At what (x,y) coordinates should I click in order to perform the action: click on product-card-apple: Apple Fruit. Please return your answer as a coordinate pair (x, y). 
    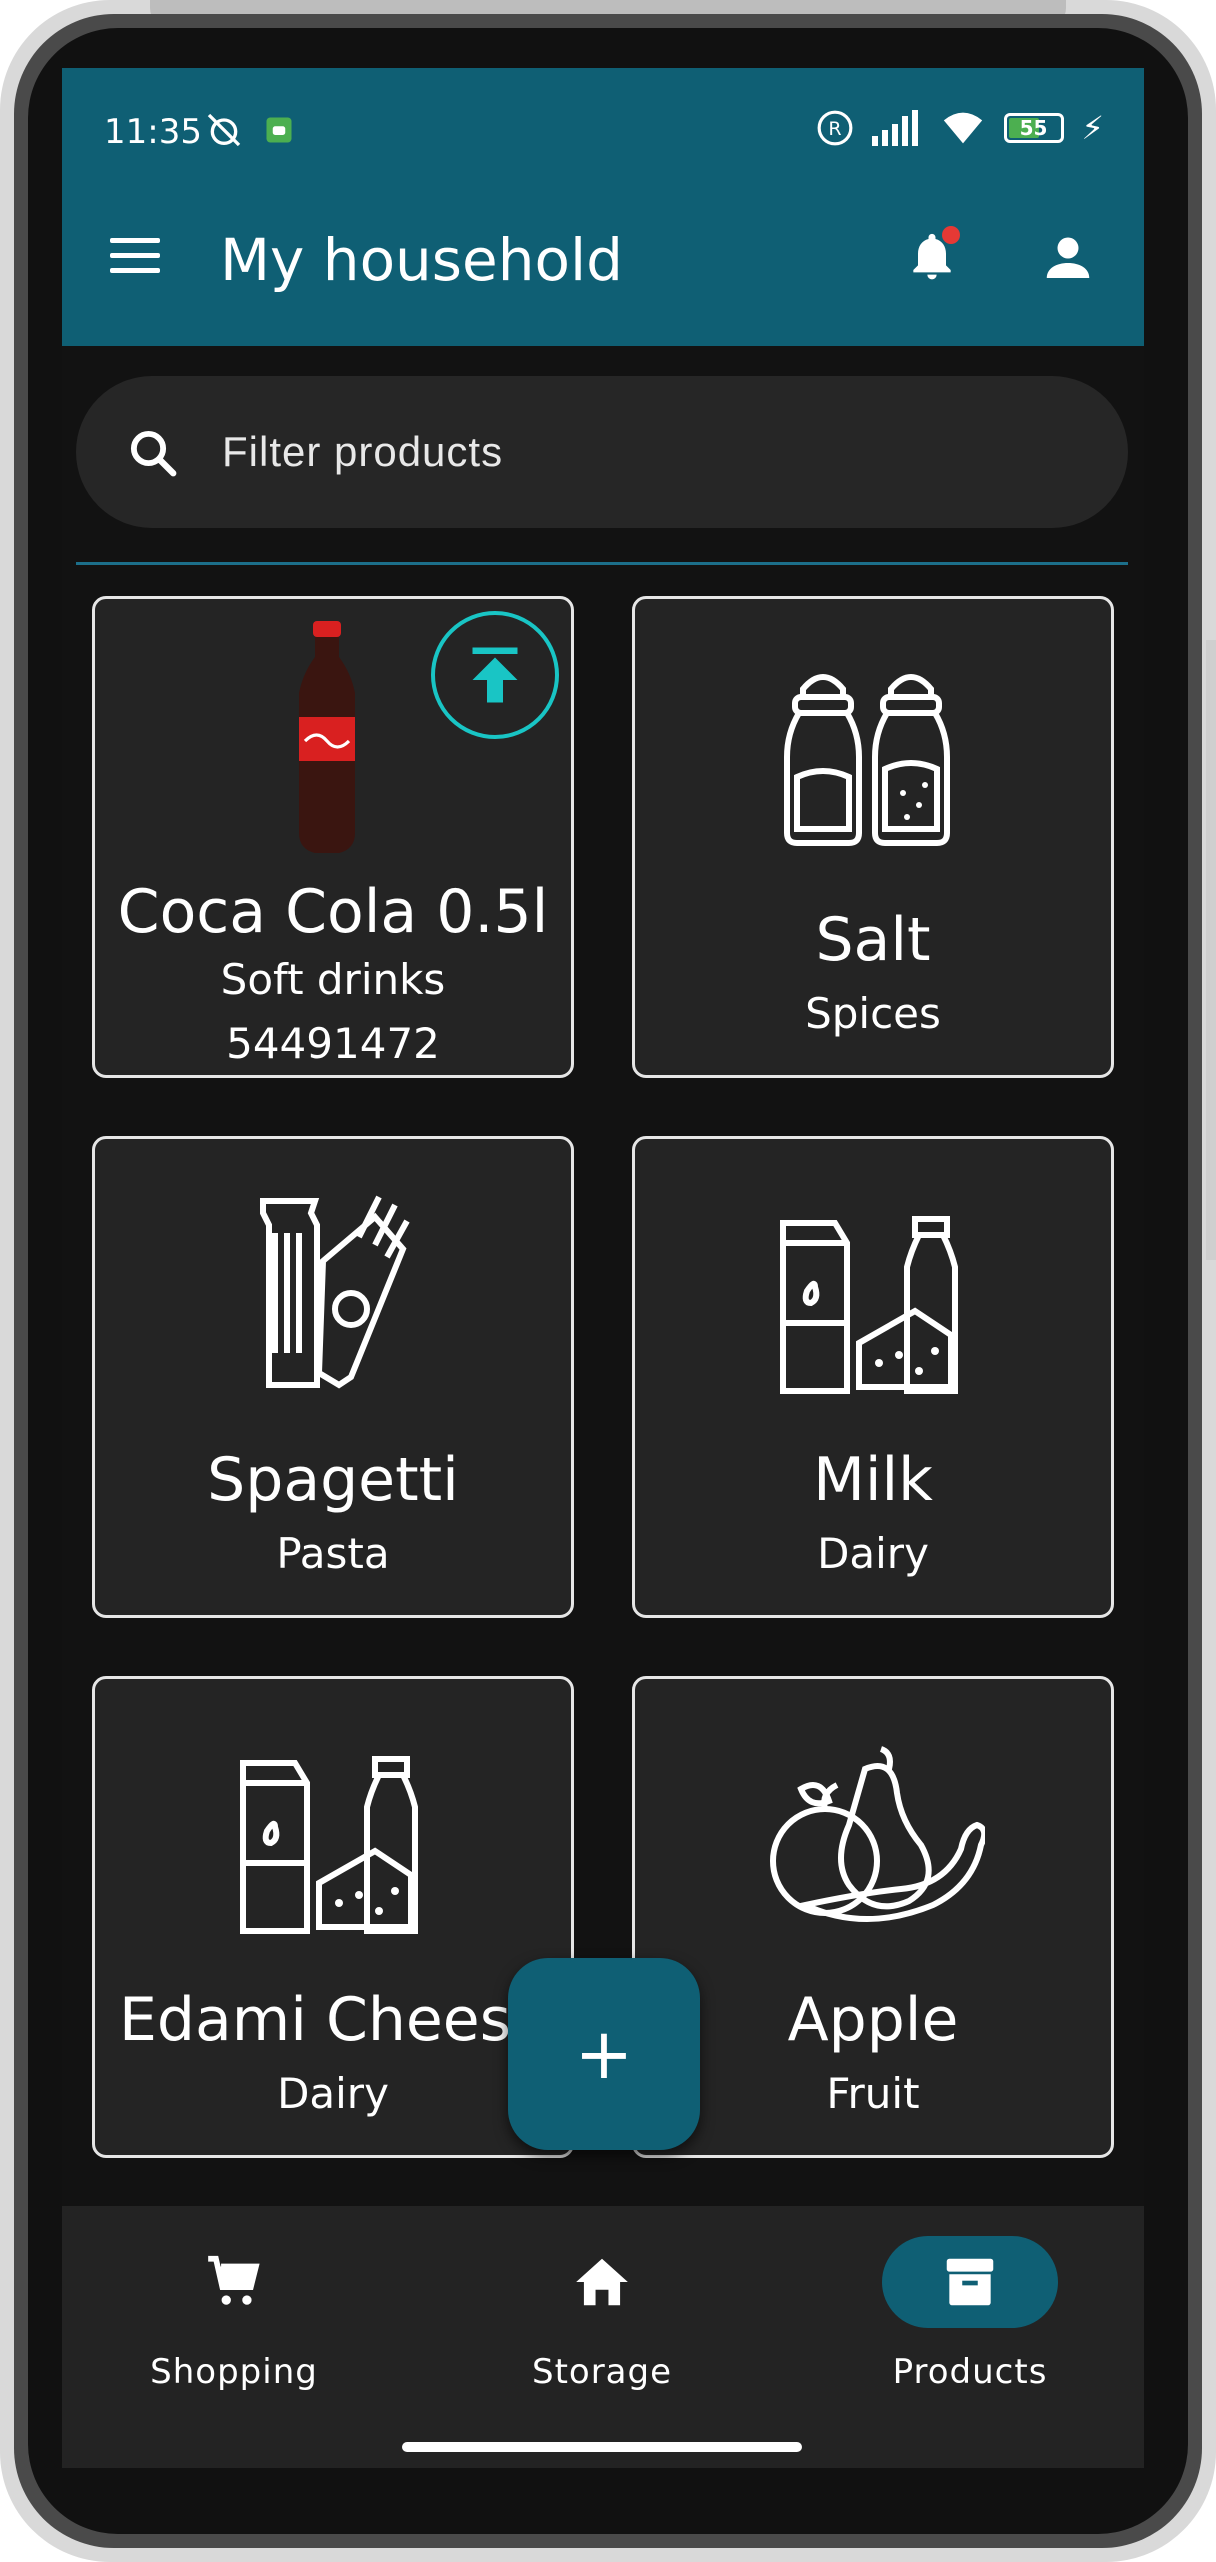
    Looking at the image, I should click on (873, 1917).